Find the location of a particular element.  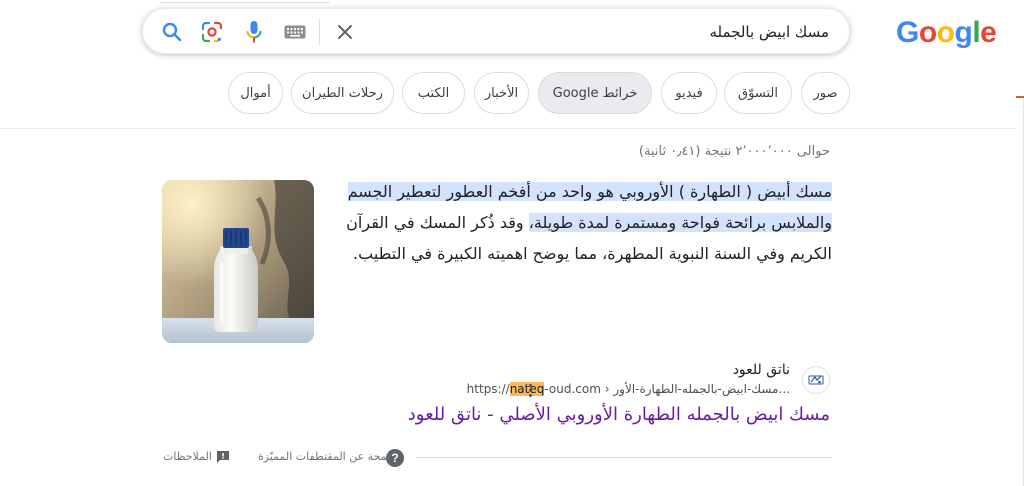

chip-label: أموال is located at coordinates (255, 93).